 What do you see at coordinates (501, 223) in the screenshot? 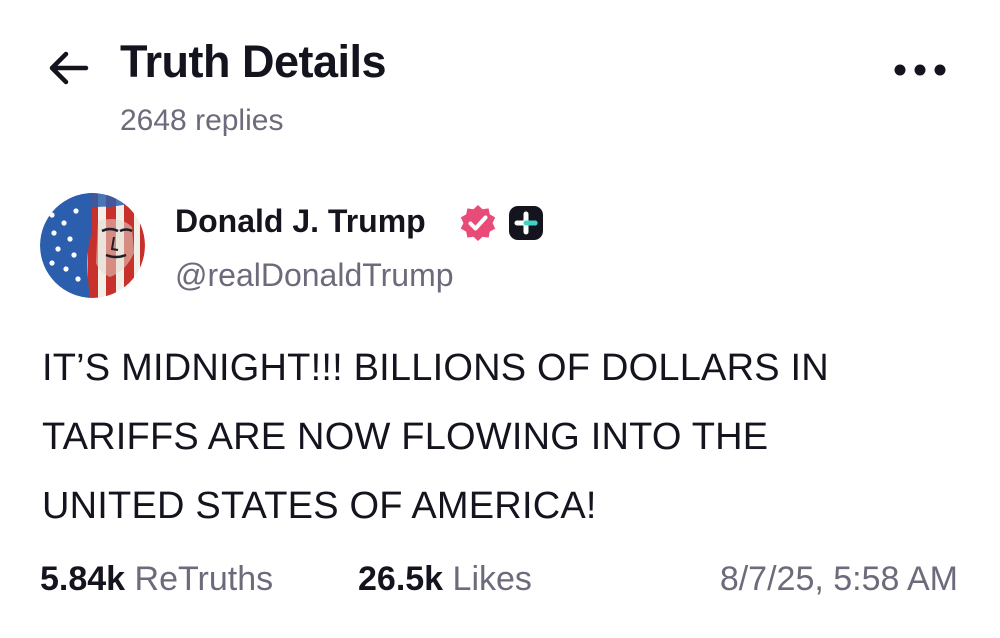
I see `author-badges` at bounding box center [501, 223].